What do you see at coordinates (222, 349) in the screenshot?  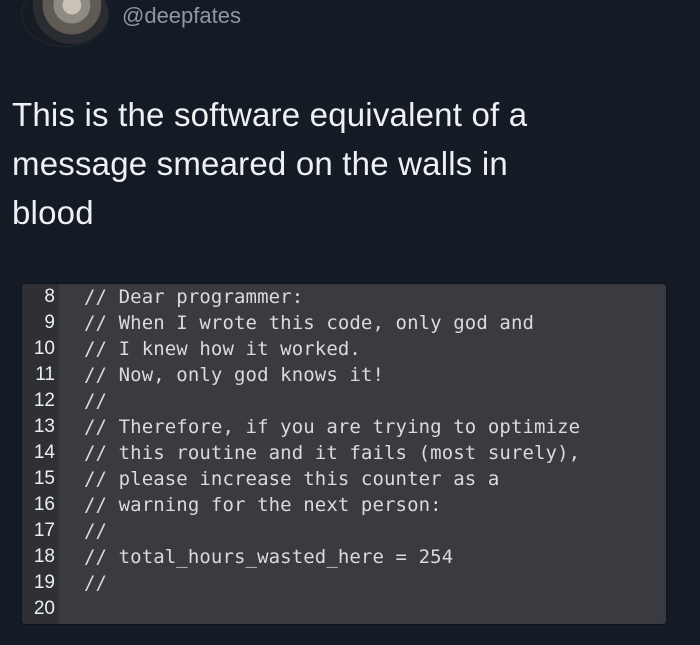 I see `code-comment: // I knew how it worked.` at bounding box center [222, 349].